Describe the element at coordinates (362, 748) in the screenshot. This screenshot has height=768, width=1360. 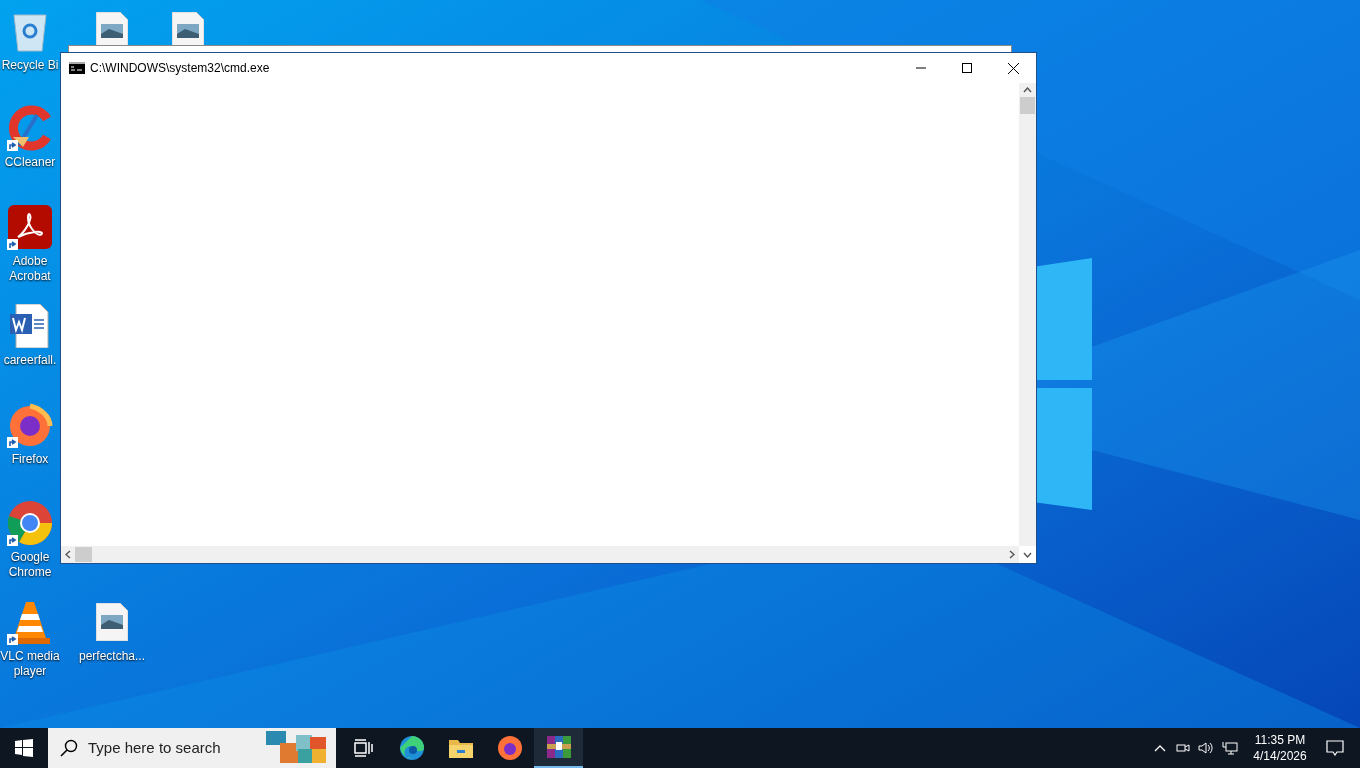
I see `task-view-icon` at that location.